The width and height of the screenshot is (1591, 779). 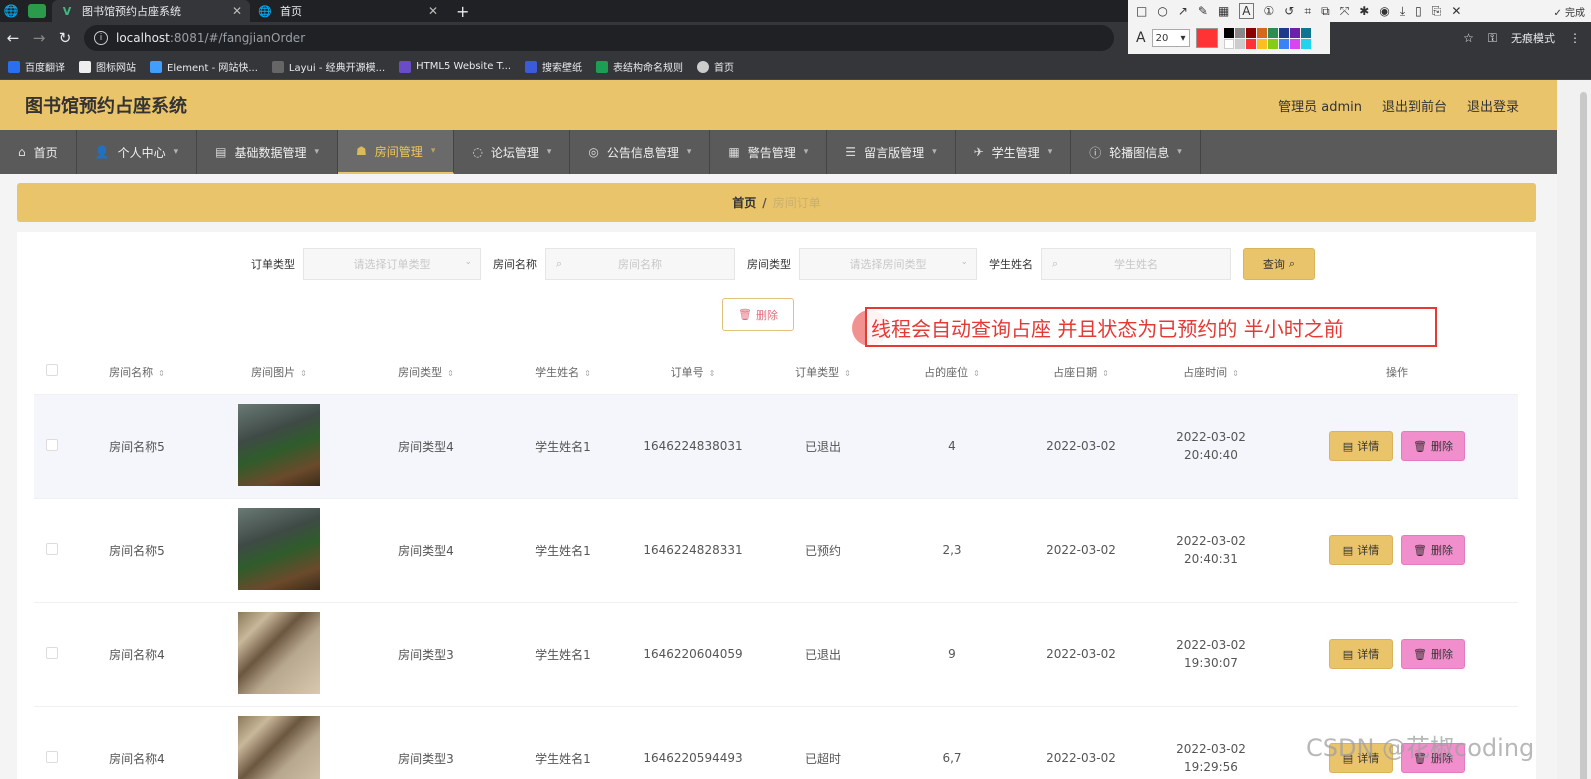 What do you see at coordinates (891, 152) in the screenshot?
I see `nav-item-message: ☰ 留言版管理 ▾` at bounding box center [891, 152].